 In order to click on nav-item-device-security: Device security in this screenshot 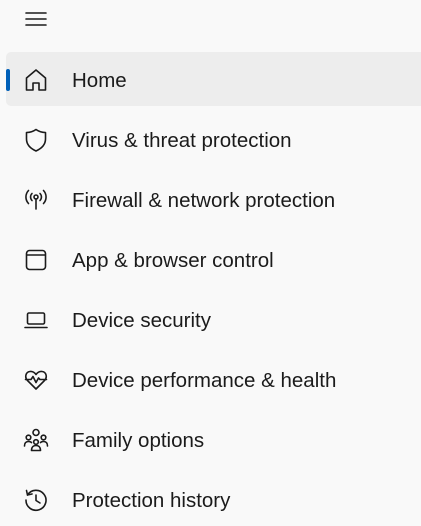, I will do `click(213, 319)`.